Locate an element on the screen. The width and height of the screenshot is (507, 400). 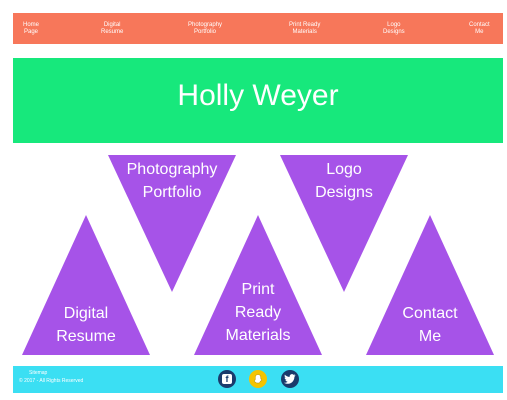
copyright-text: © 2017 - All Rights Reserved is located at coordinates (51, 381).